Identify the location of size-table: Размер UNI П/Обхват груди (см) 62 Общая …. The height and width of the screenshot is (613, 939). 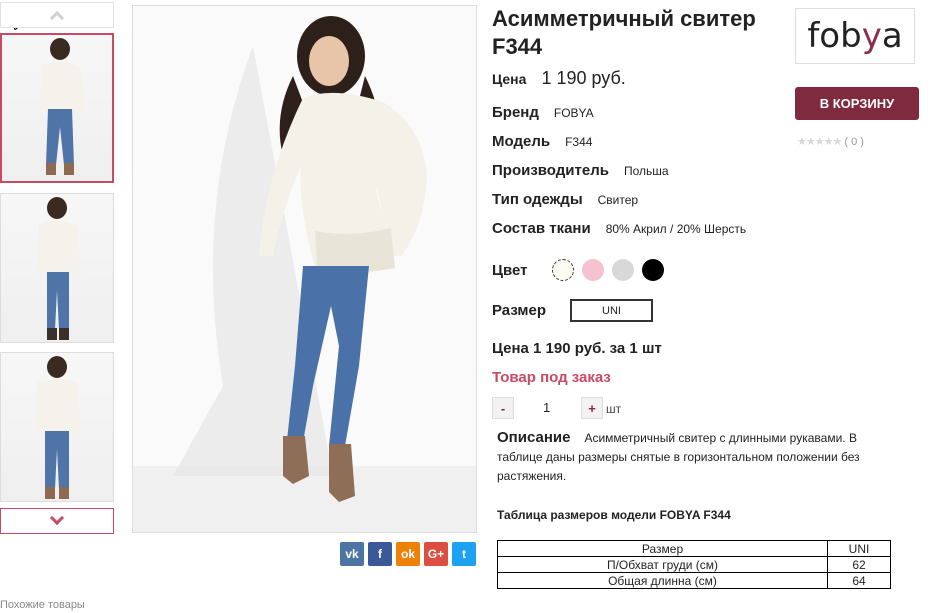
(694, 564).